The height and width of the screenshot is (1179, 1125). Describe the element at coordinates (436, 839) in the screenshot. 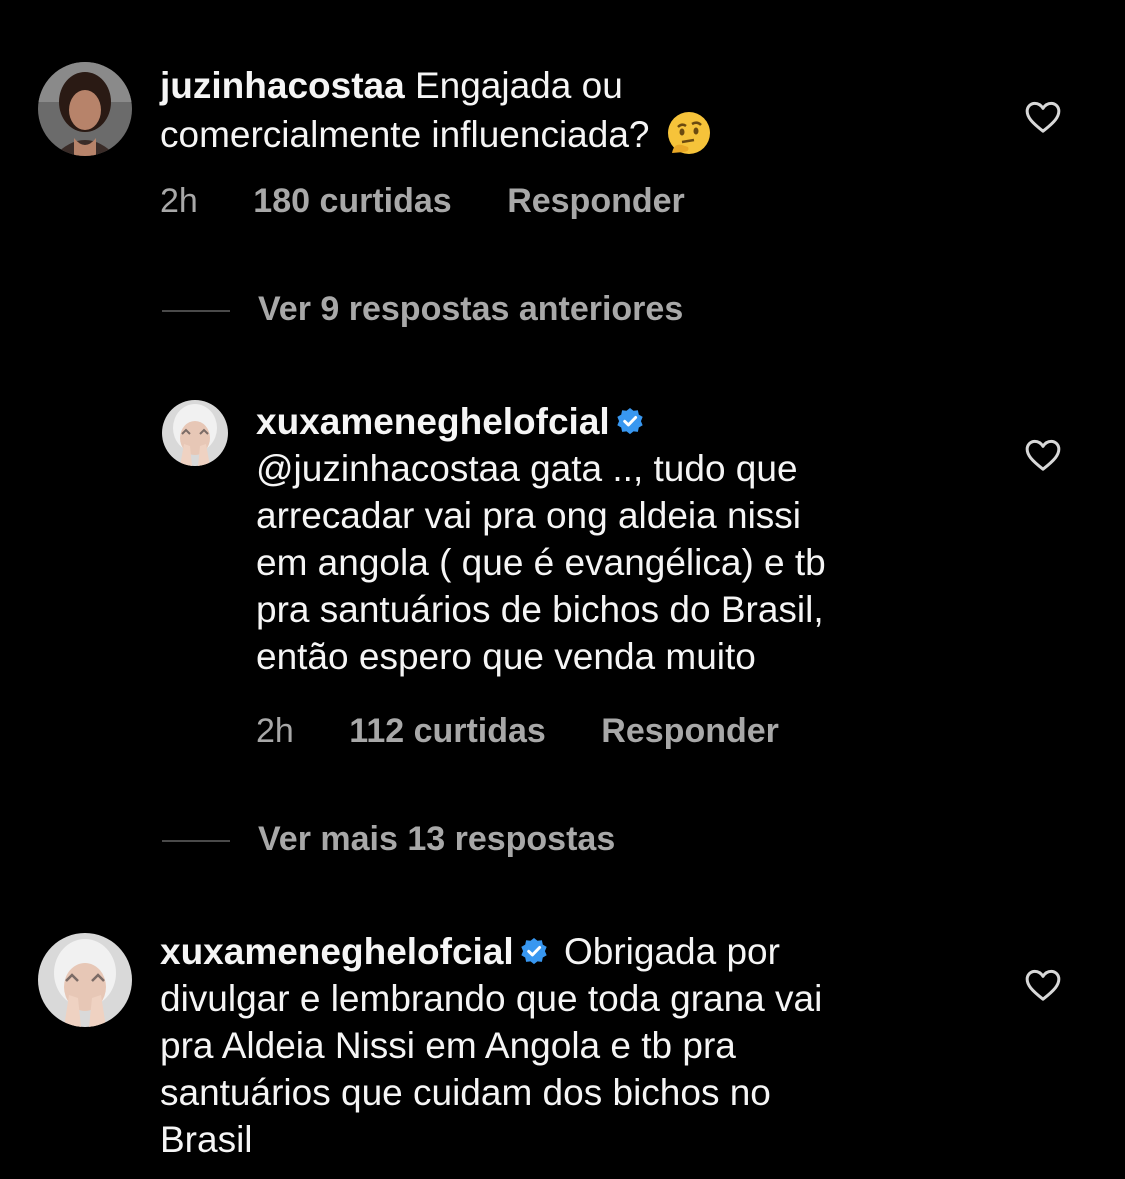

I see `view-more-replies: Ver mais 13 respostas` at that location.